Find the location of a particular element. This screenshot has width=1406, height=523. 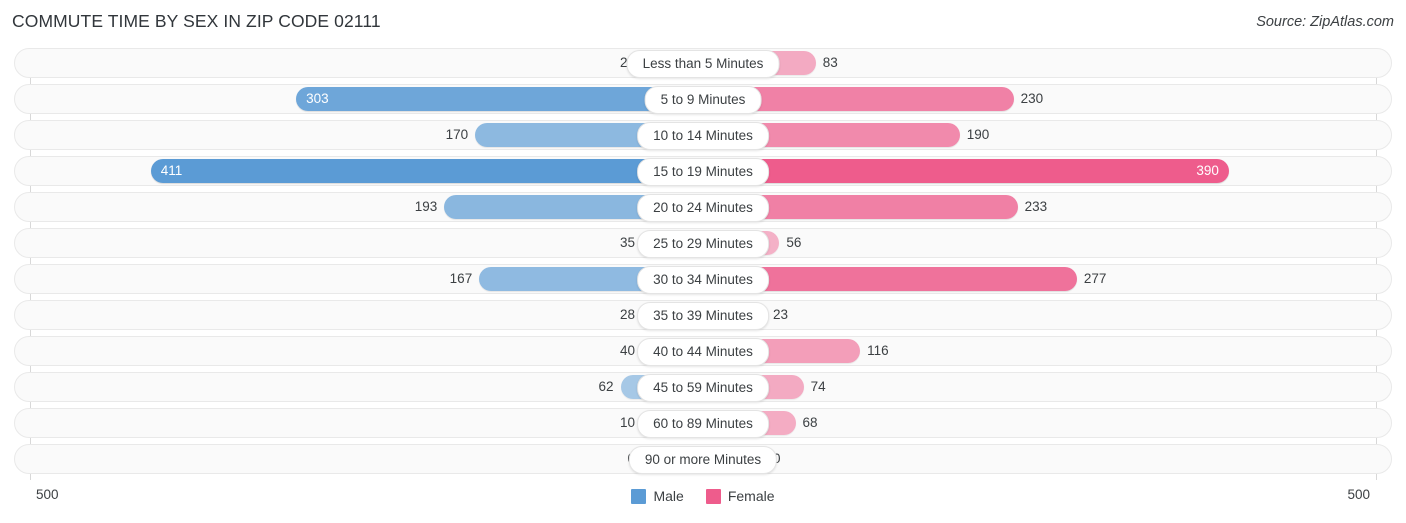

bar-value-female: 230 is located at coordinates (1032, 98).